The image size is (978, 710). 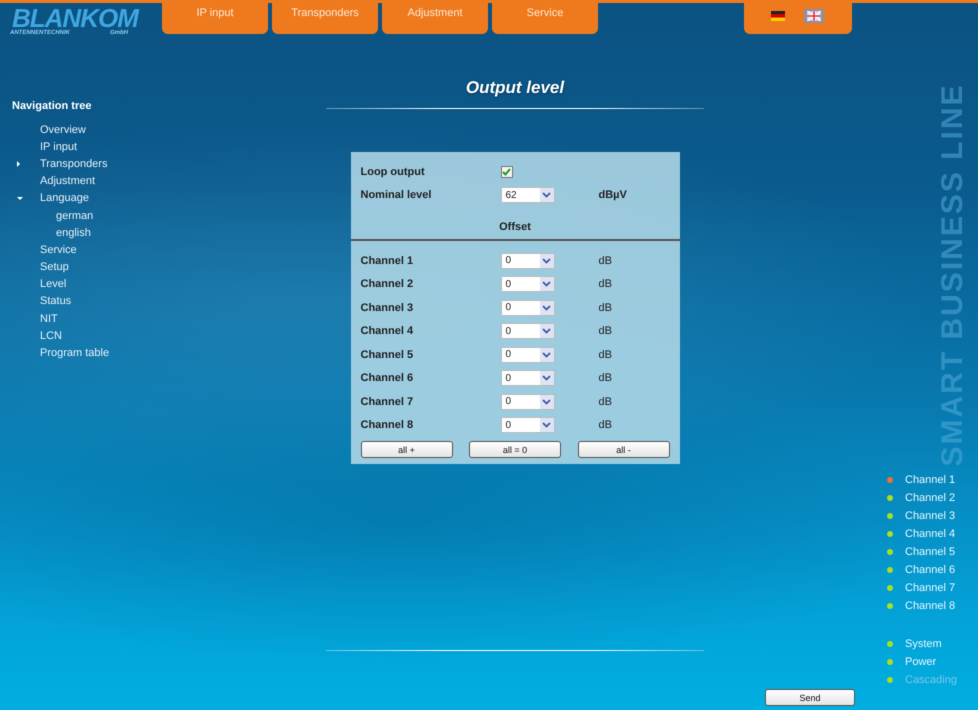 I want to click on nav-tree-item: NIT, so click(x=49, y=318).